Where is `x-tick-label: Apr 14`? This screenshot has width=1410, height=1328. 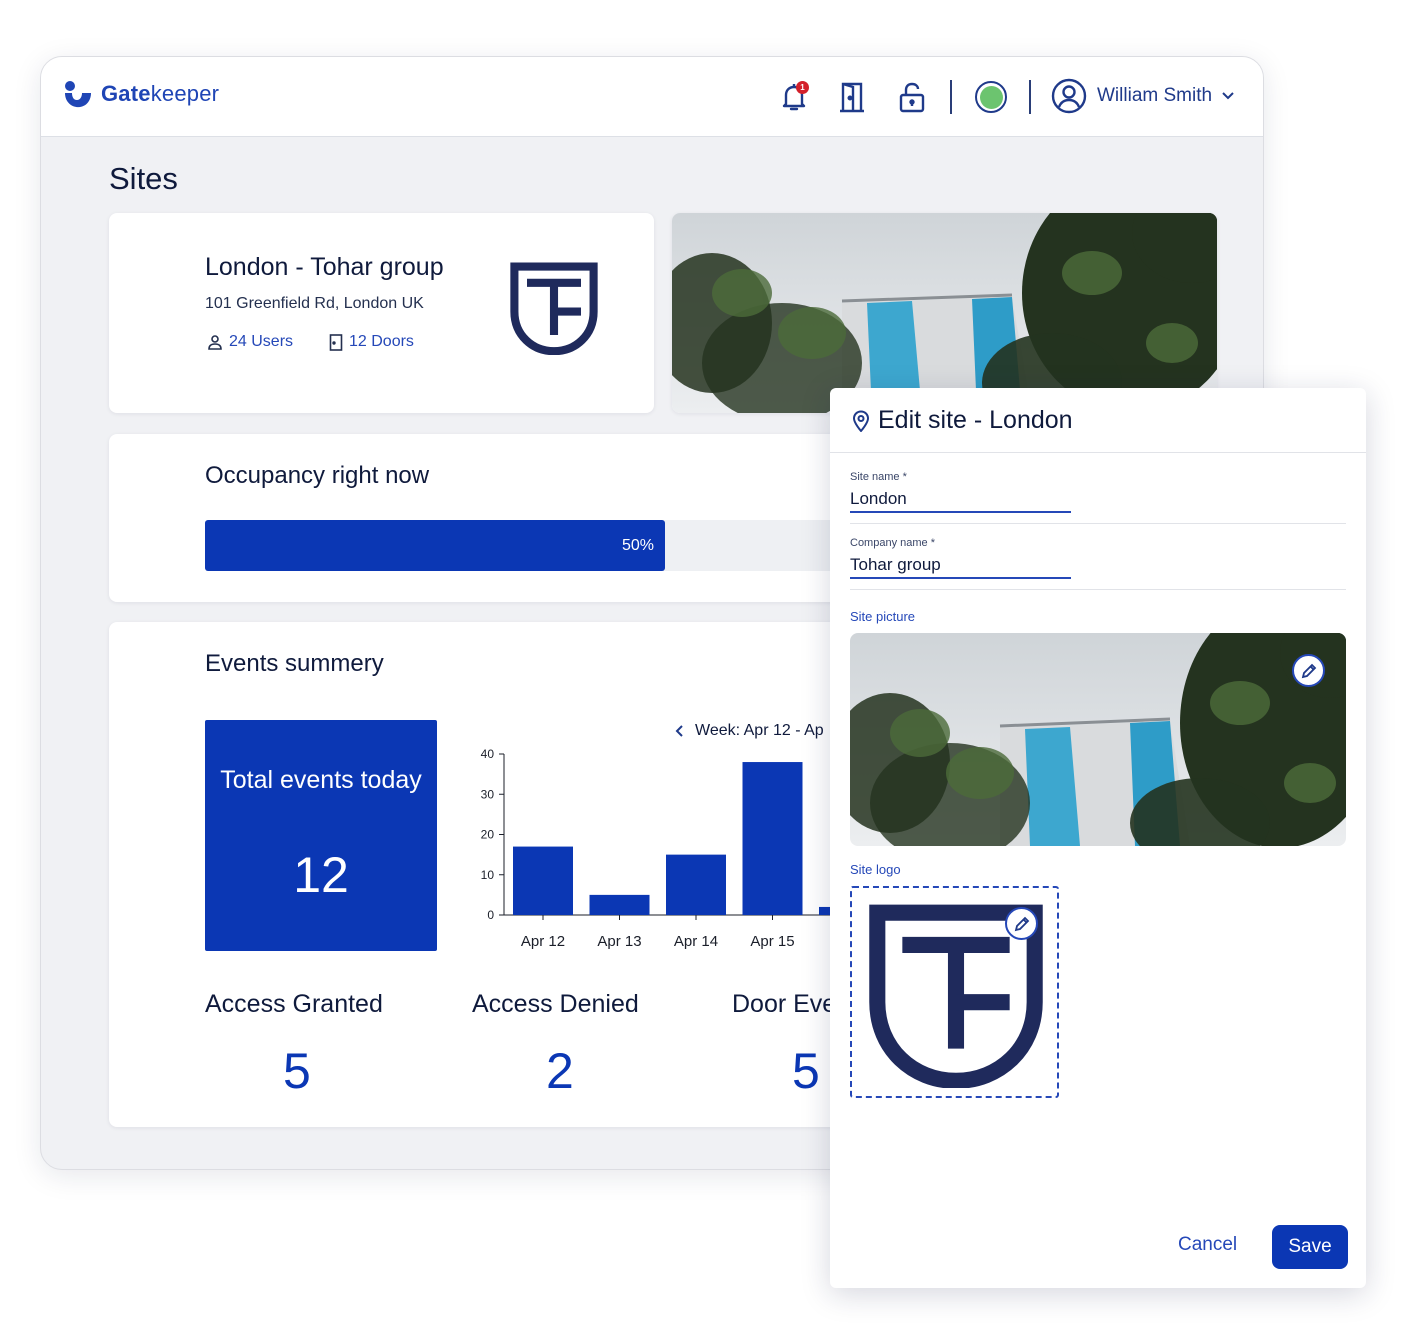
x-tick-label: Apr 14 is located at coordinates (696, 941).